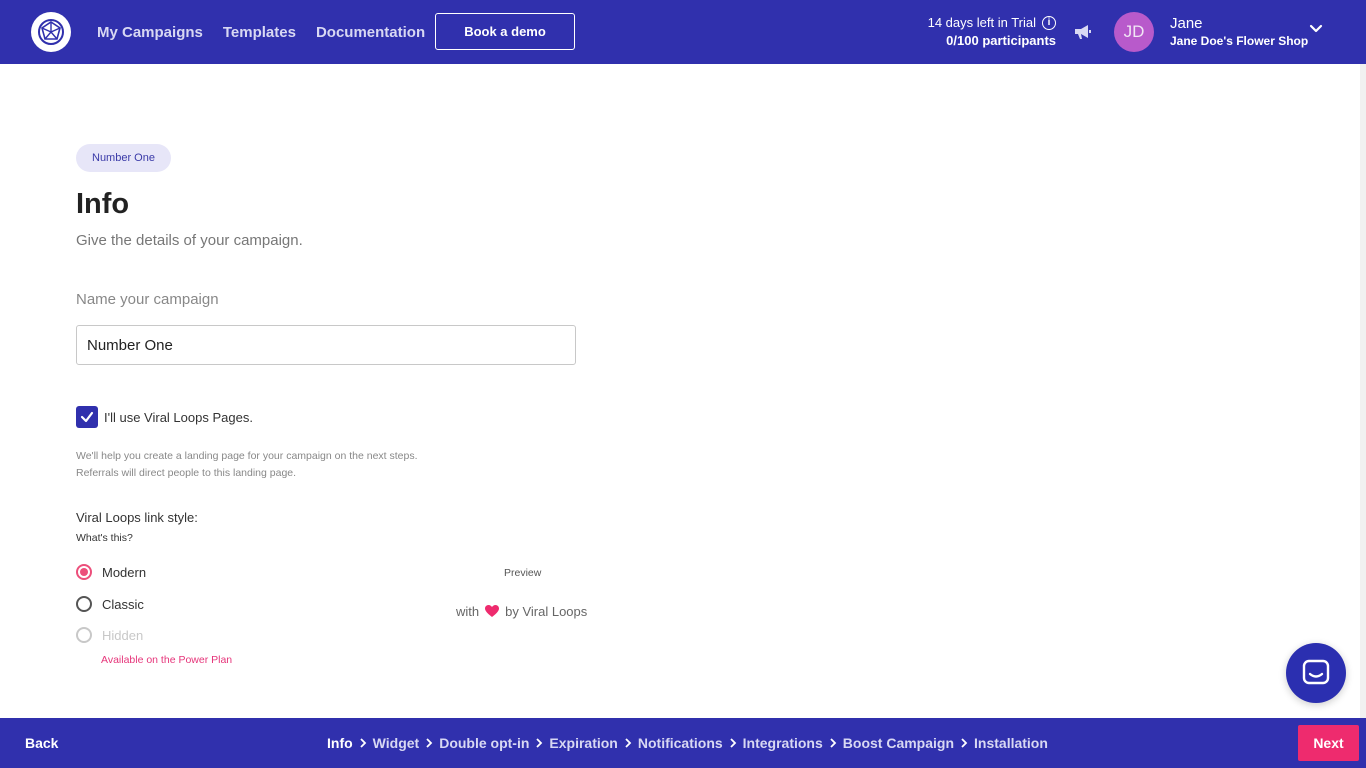 This screenshot has width=1366, height=768. What do you see at coordinates (41, 743) in the screenshot?
I see `back-button: Back` at bounding box center [41, 743].